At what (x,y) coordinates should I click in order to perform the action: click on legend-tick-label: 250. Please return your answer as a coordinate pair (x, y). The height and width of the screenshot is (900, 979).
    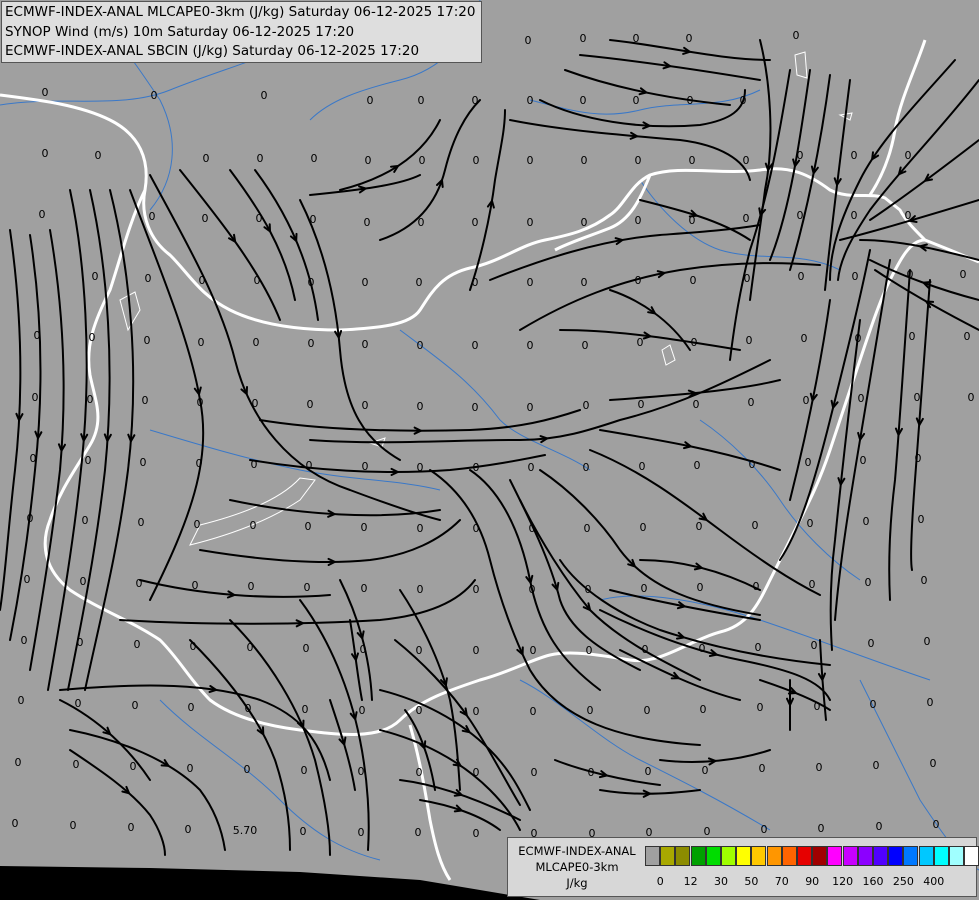
    Looking at the image, I should click on (903, 881).